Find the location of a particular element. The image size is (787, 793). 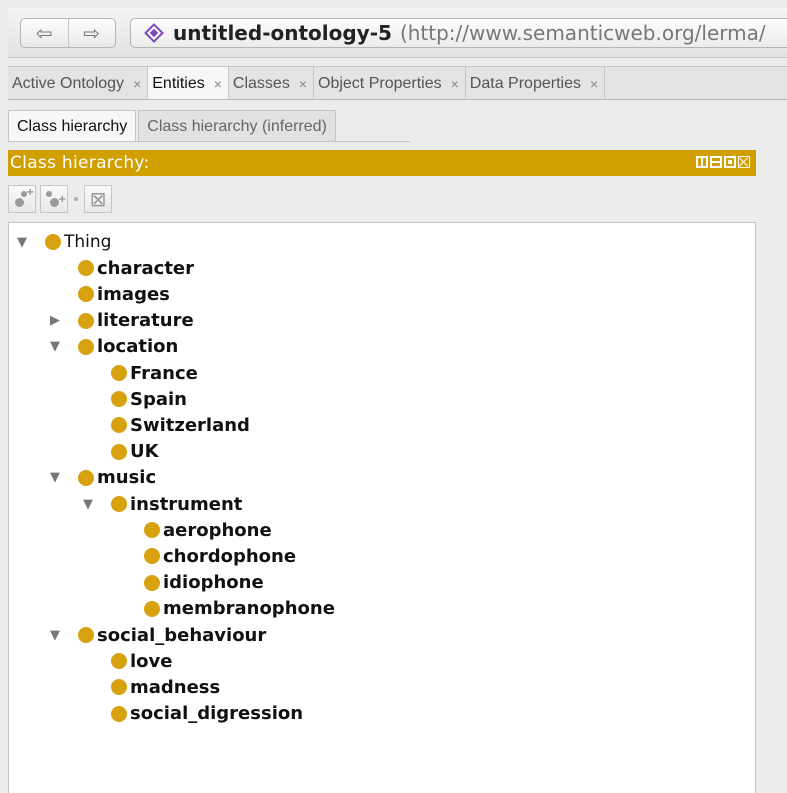

tab-class-hierarchy-inferred: Class hierarchy (inferred) is located at coordinates (237, 126).